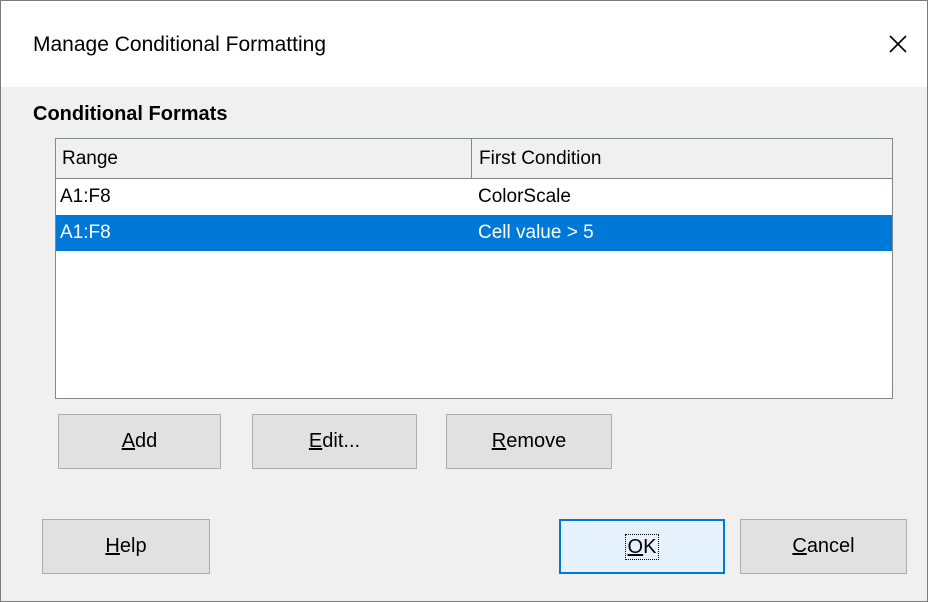 The image size is (928, 602). Describe the element at coordinates (128, 441) in the screenshot. I see `add-mnemonic: A` at that location.